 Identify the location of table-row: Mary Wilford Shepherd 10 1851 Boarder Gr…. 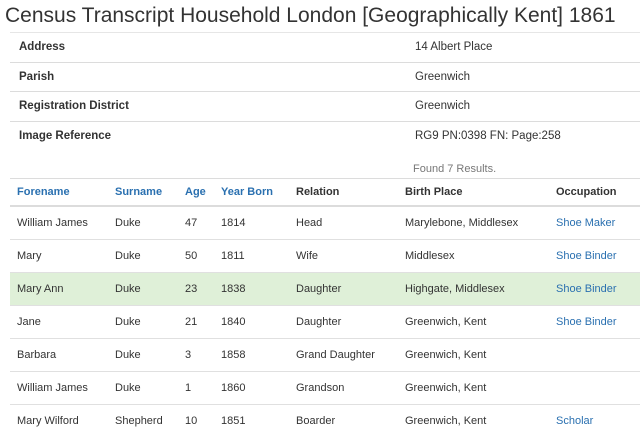
(325, 420).